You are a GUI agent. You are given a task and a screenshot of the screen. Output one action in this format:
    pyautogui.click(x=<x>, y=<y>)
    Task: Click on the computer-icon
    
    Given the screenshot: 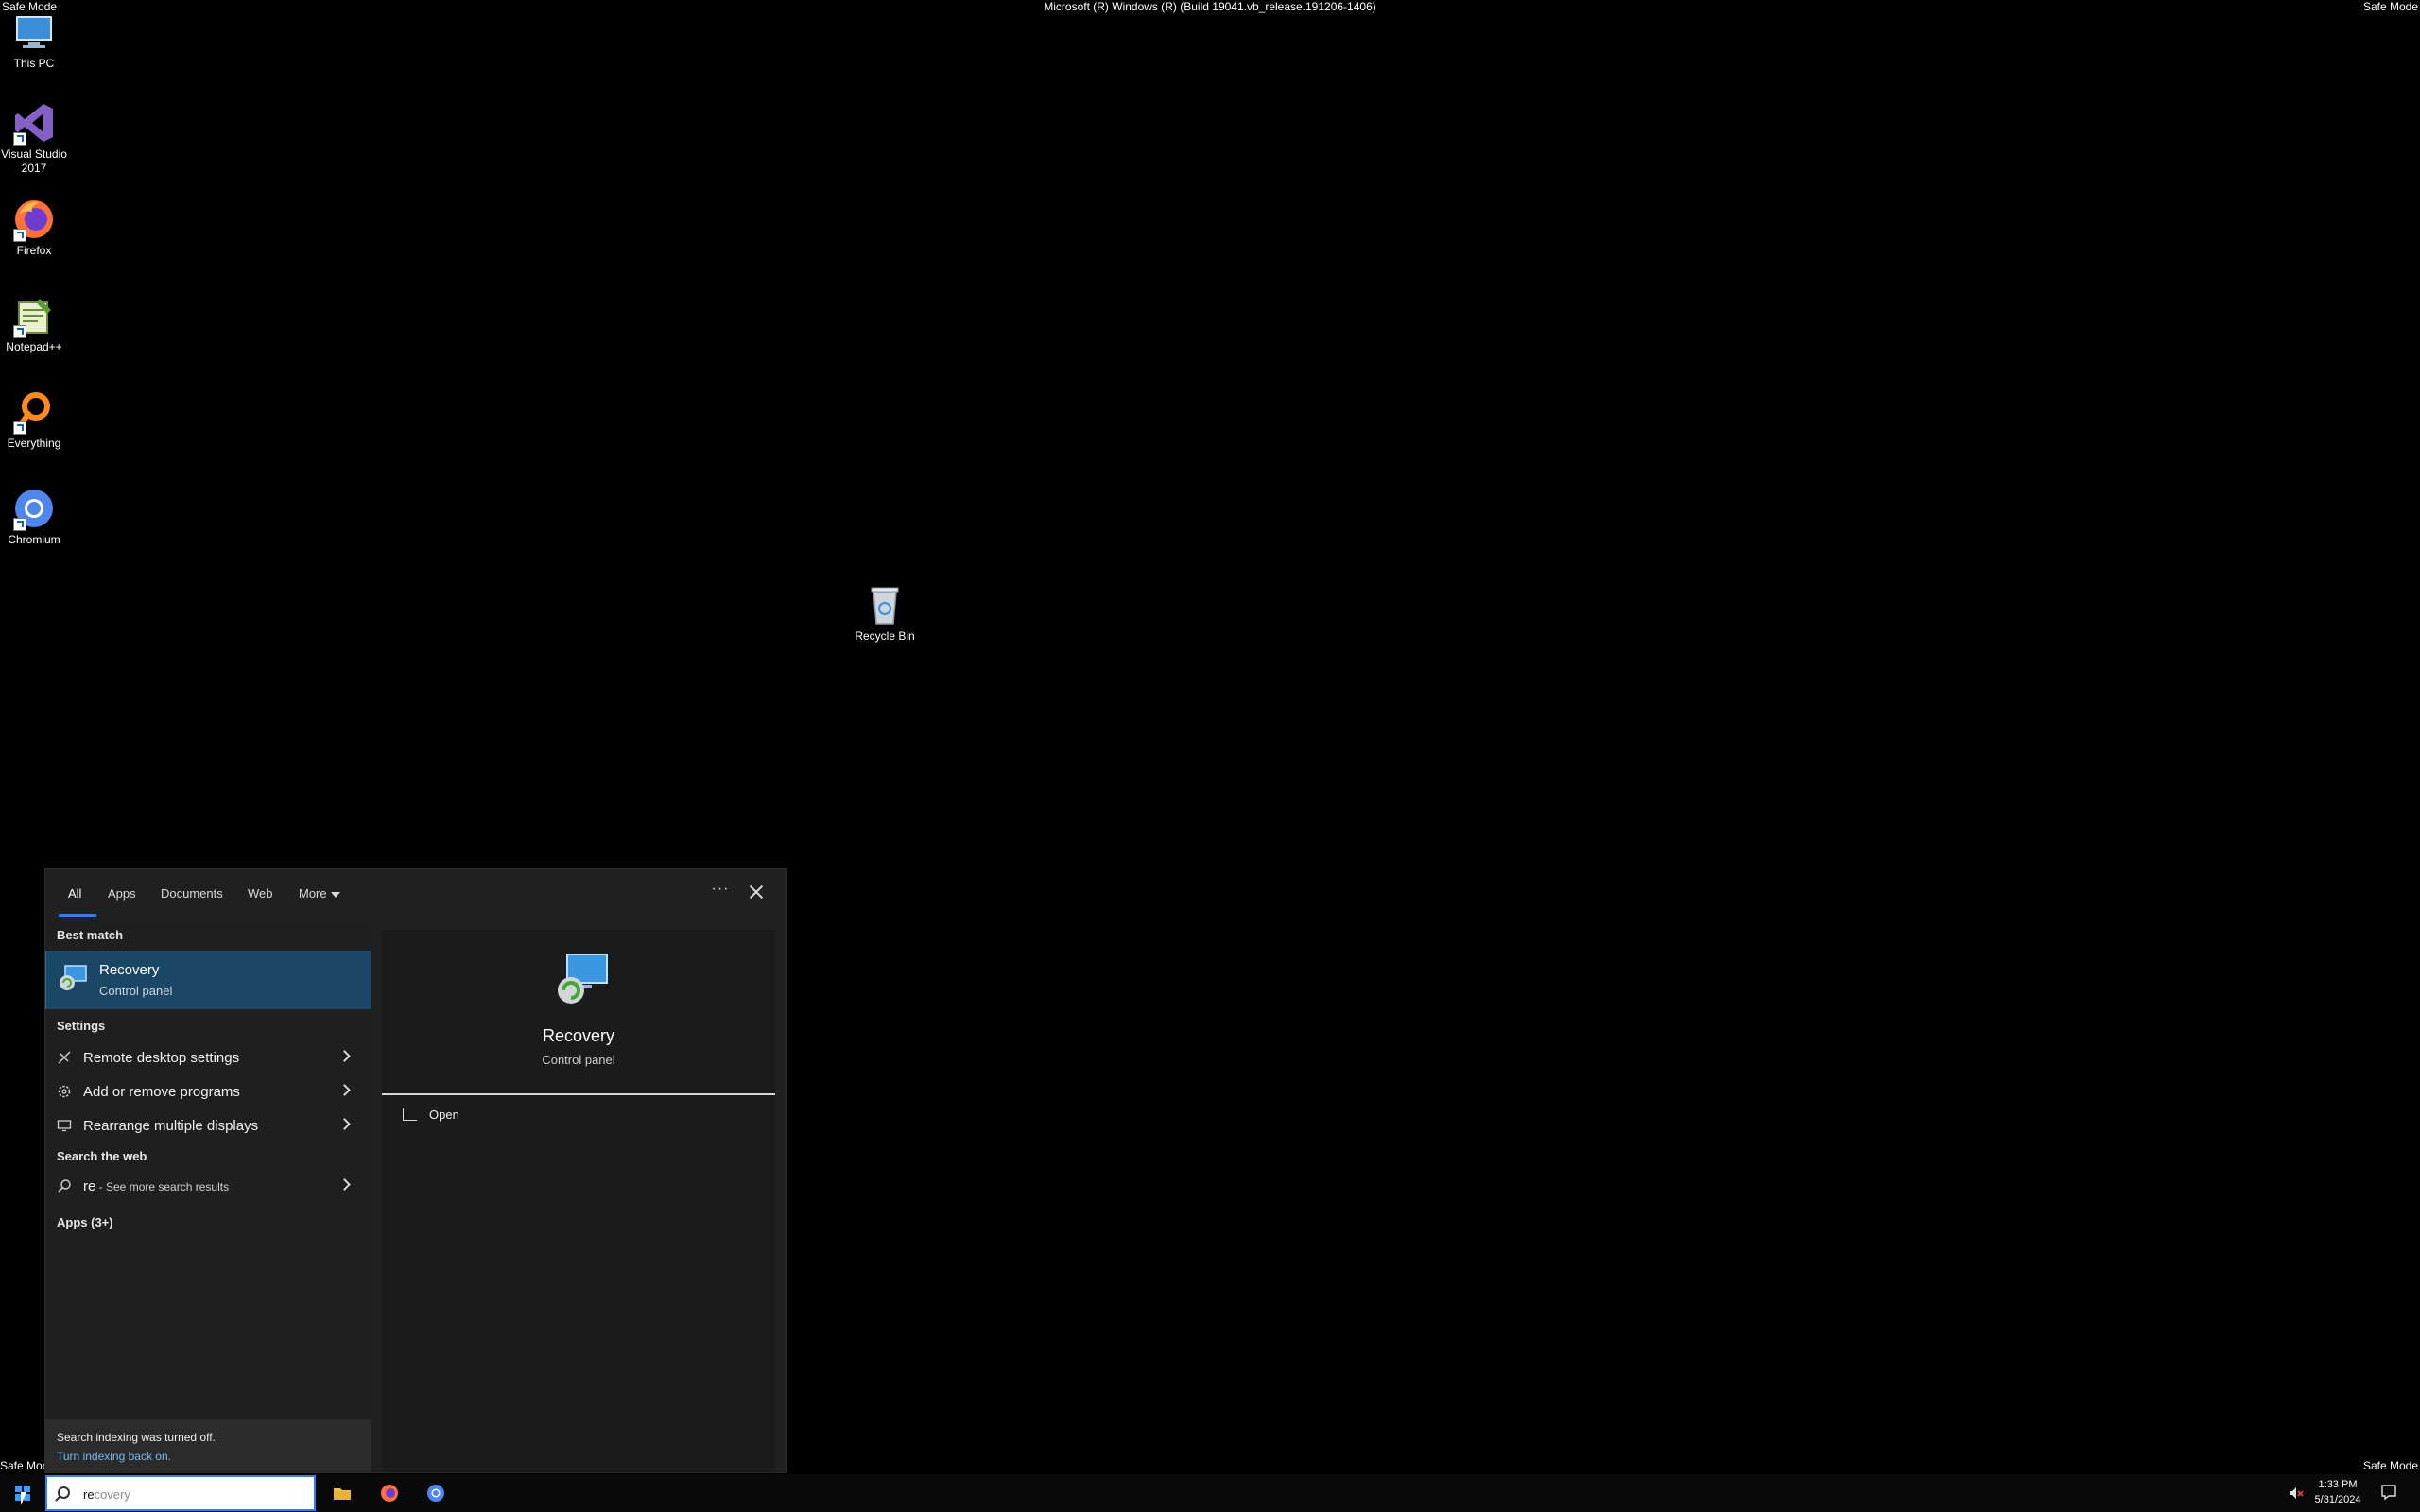 What is the action you would take?
    pyautogui.click(x=34, y=32)
    